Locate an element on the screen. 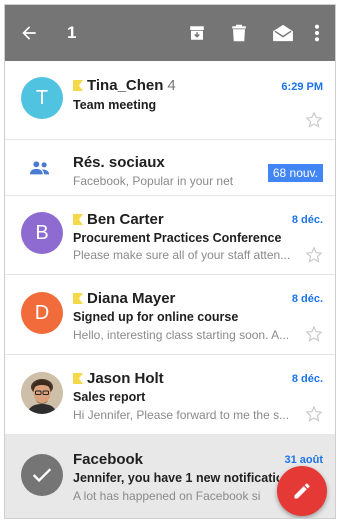 The image size is (340, 523). more-vert-icon is located at coordinates (317, 33).